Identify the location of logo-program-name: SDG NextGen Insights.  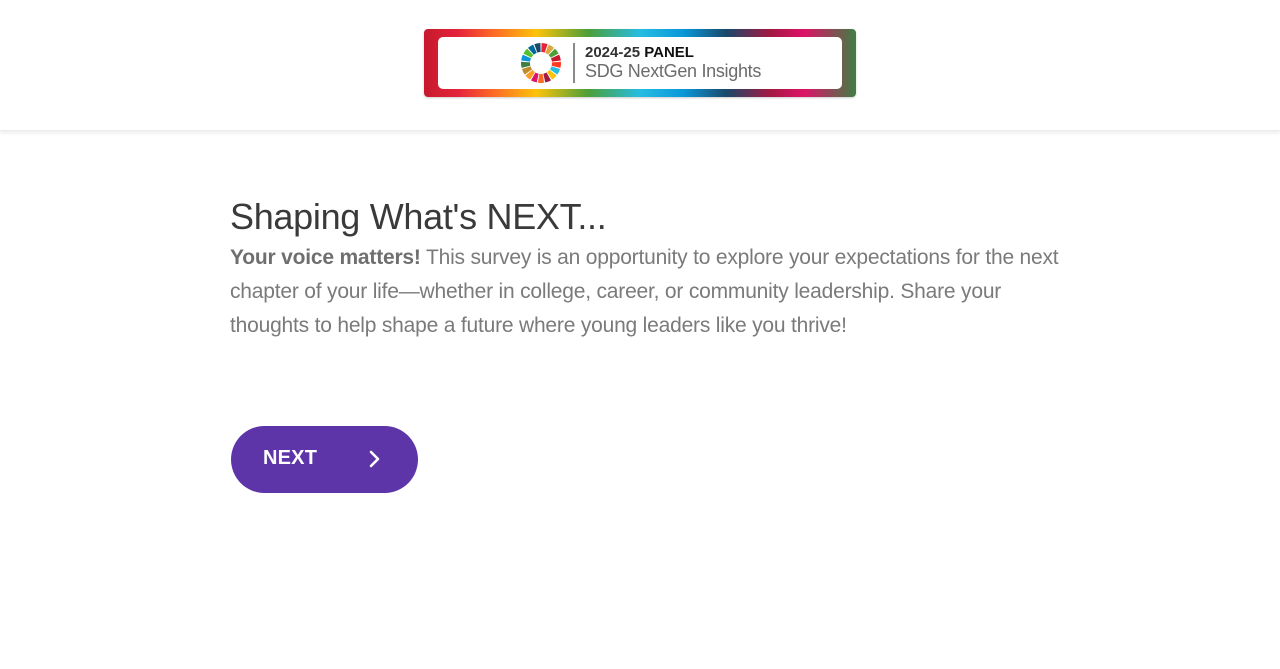
(673, 71).